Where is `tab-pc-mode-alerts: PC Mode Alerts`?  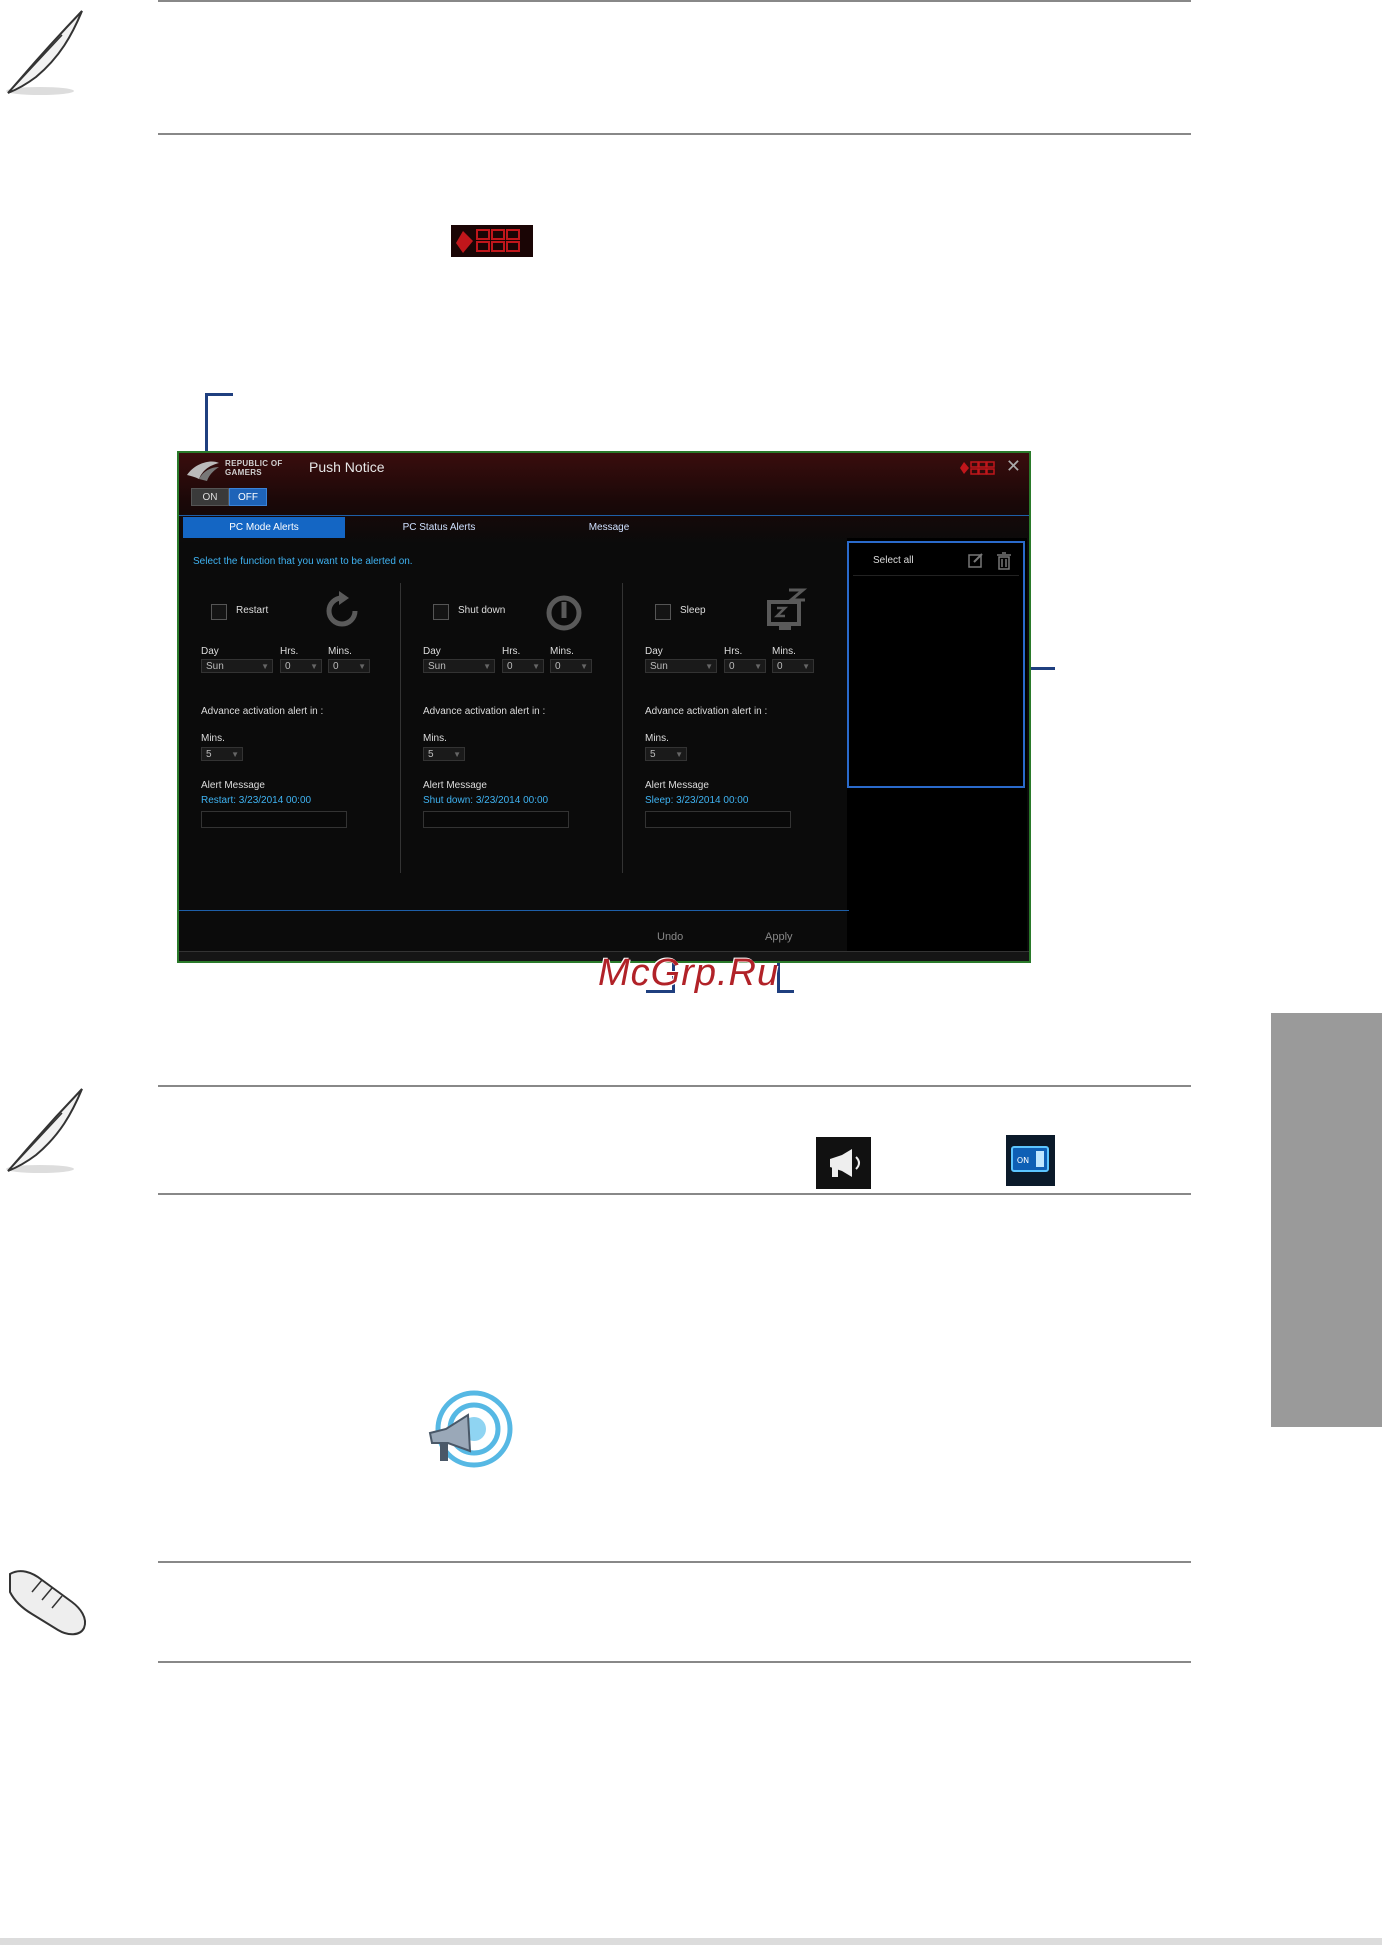 tab-pc-mode-alerts: PC Mode Alerts is located at coordinates (264, 527).